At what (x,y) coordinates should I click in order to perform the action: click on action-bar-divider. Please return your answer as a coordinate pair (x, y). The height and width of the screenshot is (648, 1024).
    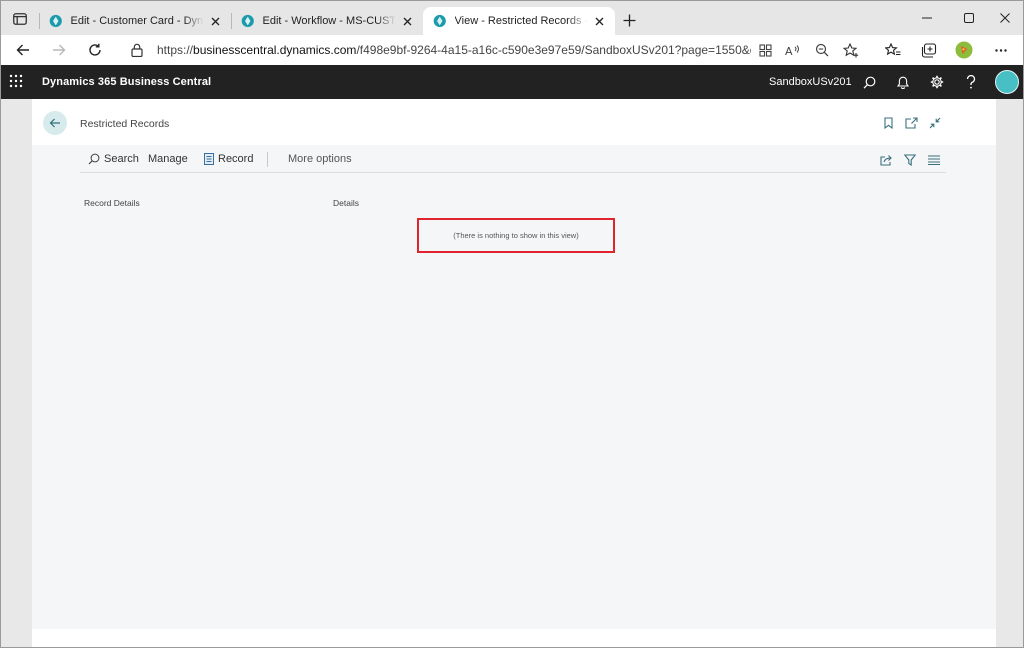
    Looking at the image, I should click on (513, 172).